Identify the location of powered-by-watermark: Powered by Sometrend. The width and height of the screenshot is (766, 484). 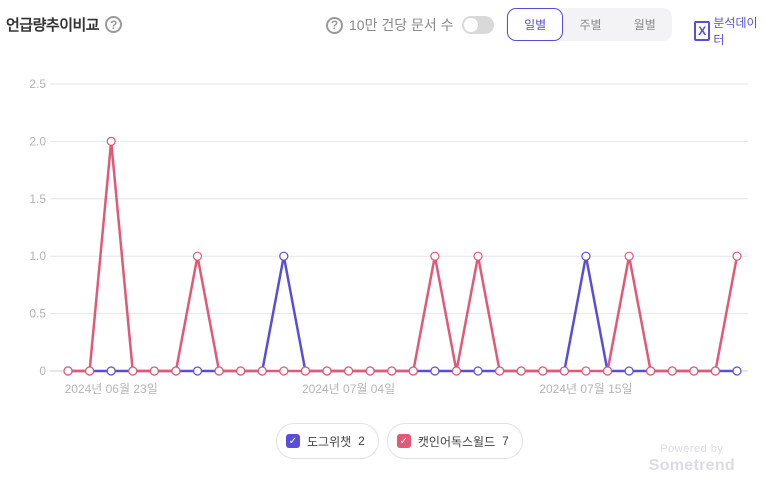
(692, 459).